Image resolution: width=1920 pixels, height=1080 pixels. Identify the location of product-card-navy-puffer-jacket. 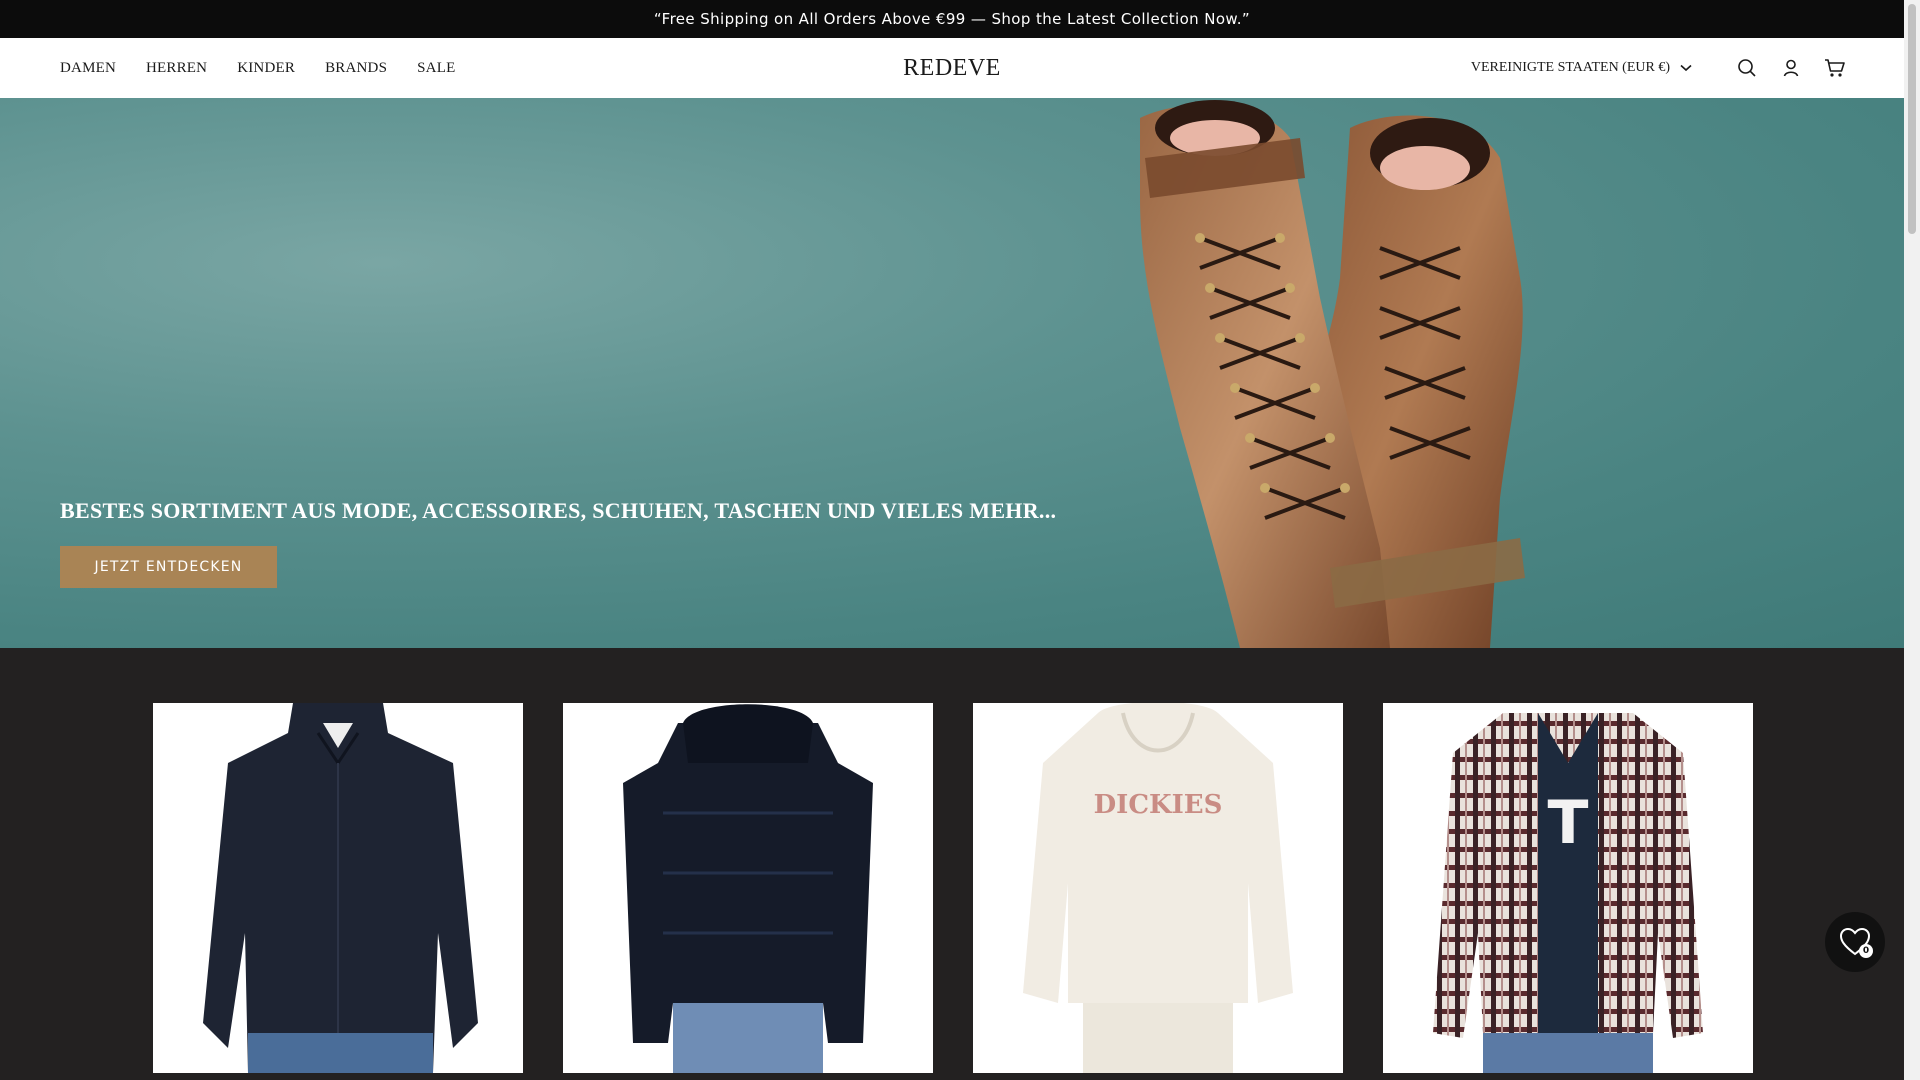
(748, 888).